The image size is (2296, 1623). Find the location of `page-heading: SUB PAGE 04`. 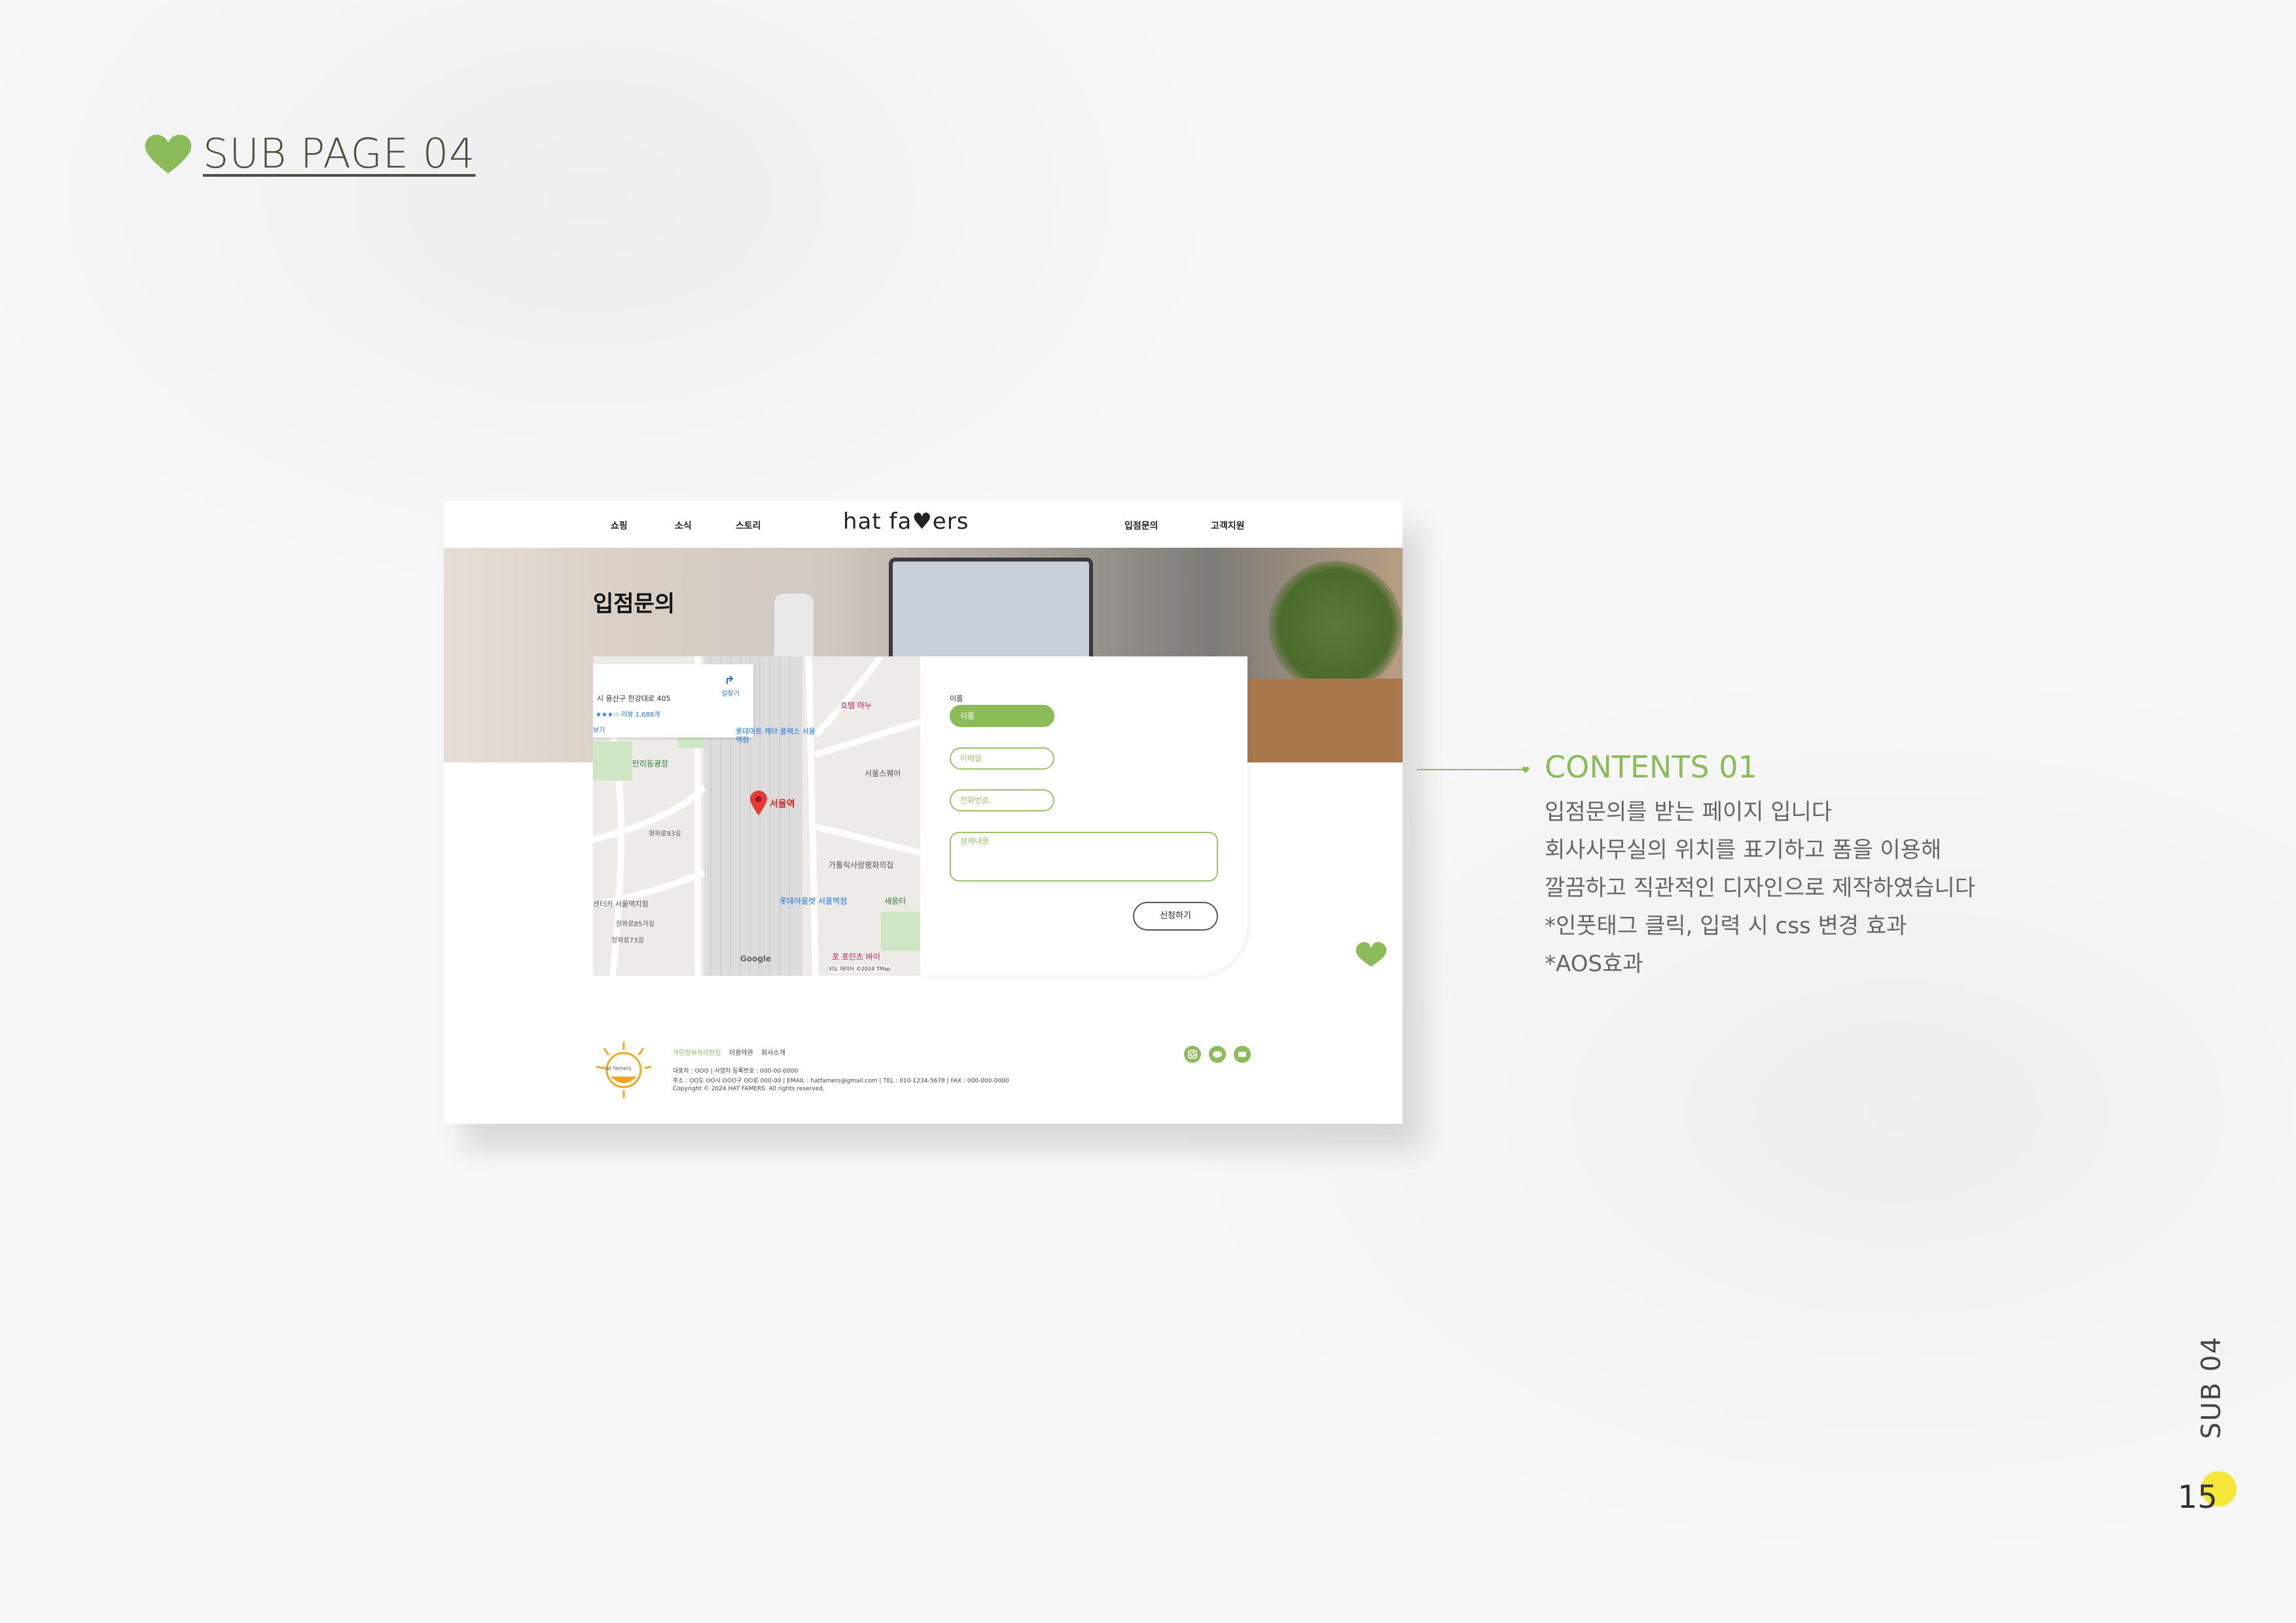

page-heading: SUB PAGE 04 is located at coordinates (309, 153).